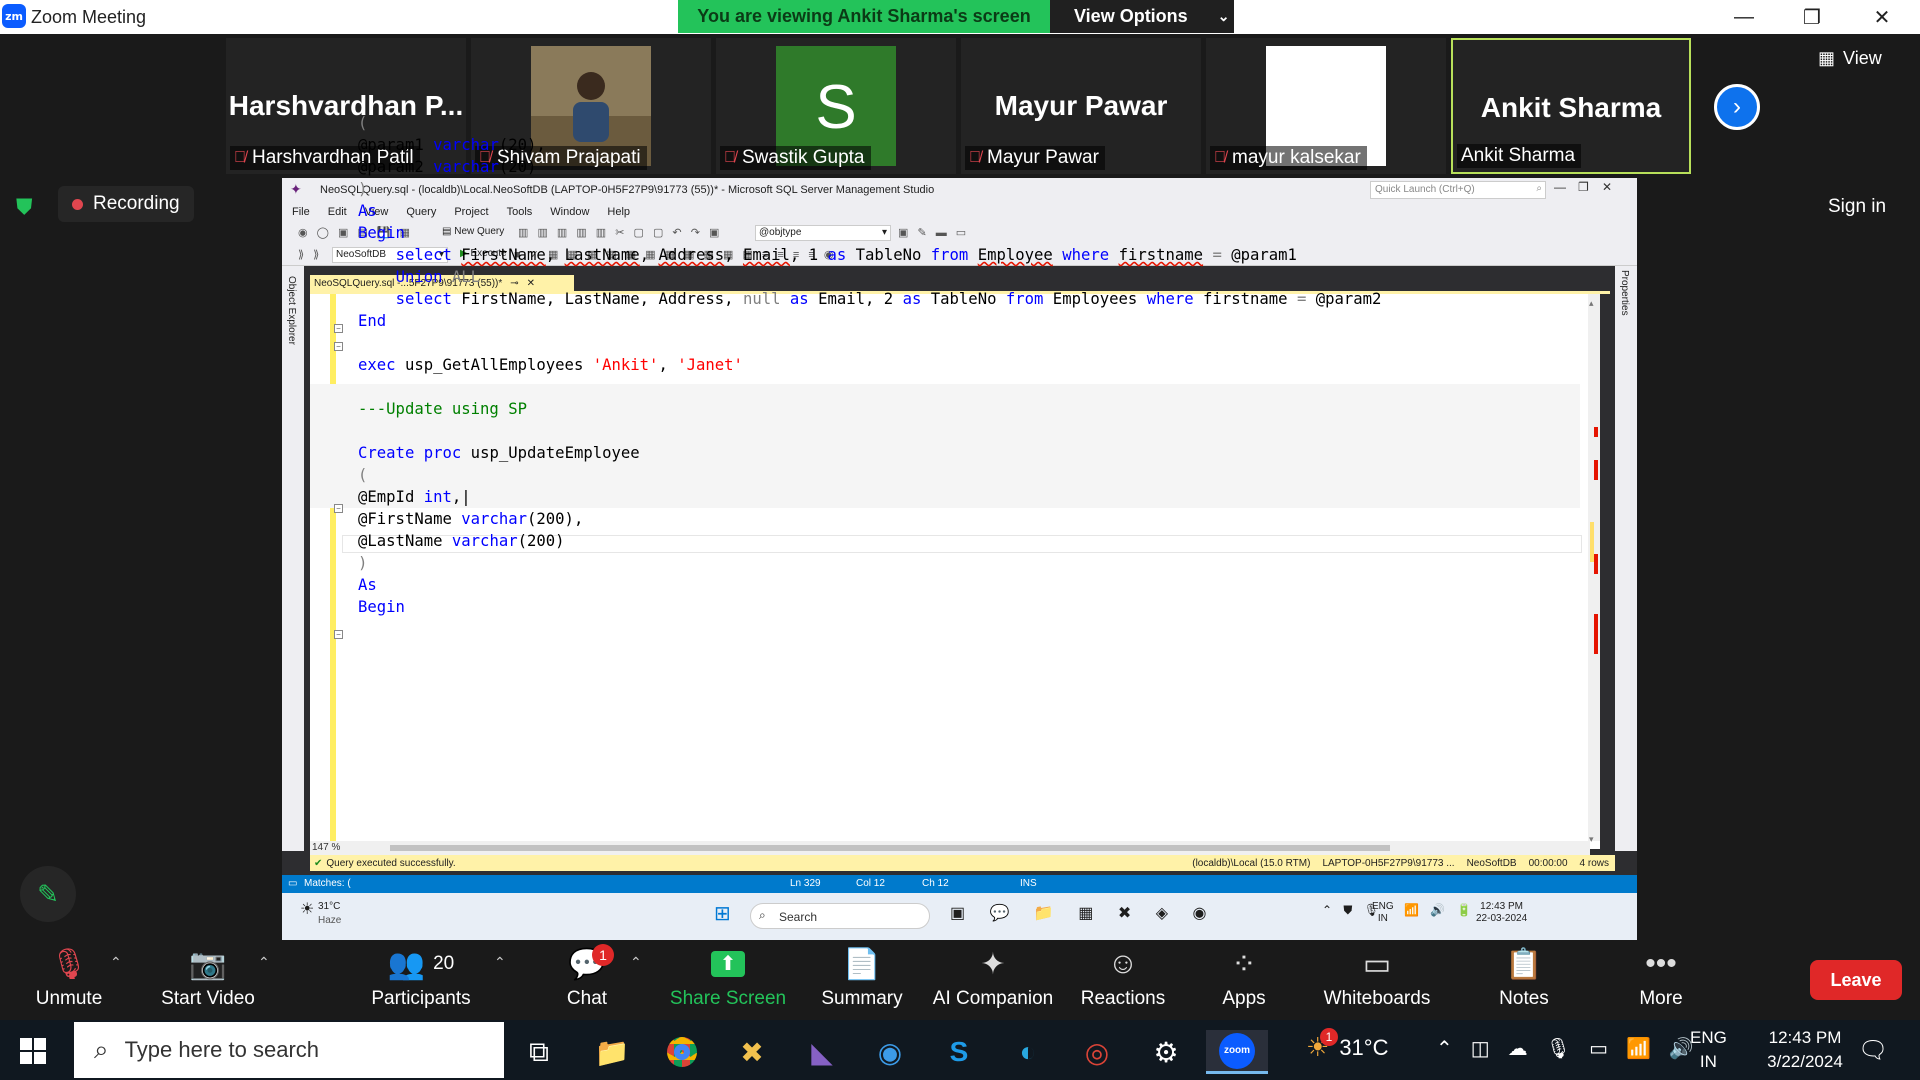 The height and width of the screenshot is (1080, 1920). What do you see at coordinates (421, 964) in the screenshot?
I see `participants-icon: 👥 20` at bounding box center [421, 964].